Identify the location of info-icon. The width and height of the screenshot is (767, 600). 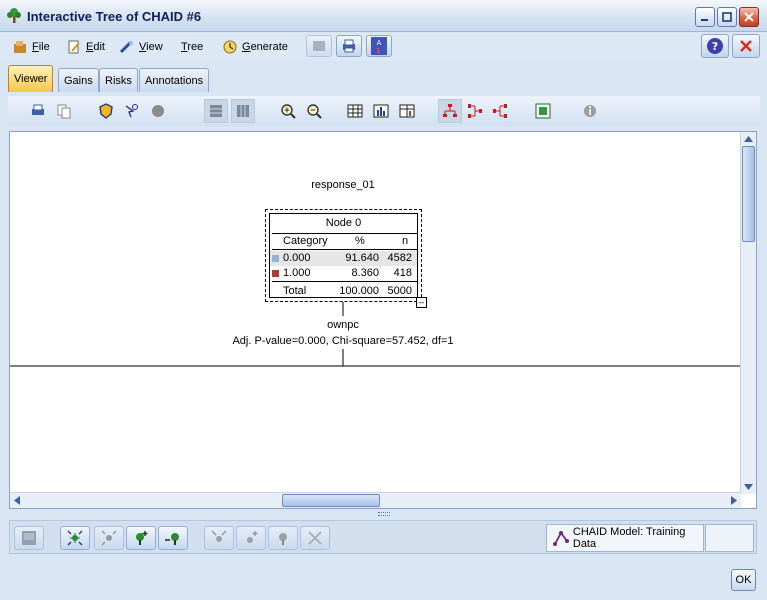
(590, 111).